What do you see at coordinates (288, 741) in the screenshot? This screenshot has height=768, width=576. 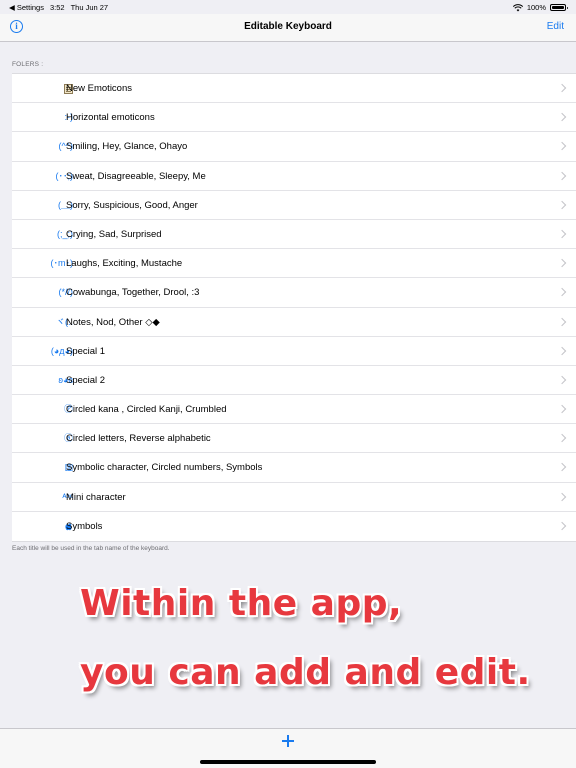 I see `plus-icon` at bounding box center [288, 741].